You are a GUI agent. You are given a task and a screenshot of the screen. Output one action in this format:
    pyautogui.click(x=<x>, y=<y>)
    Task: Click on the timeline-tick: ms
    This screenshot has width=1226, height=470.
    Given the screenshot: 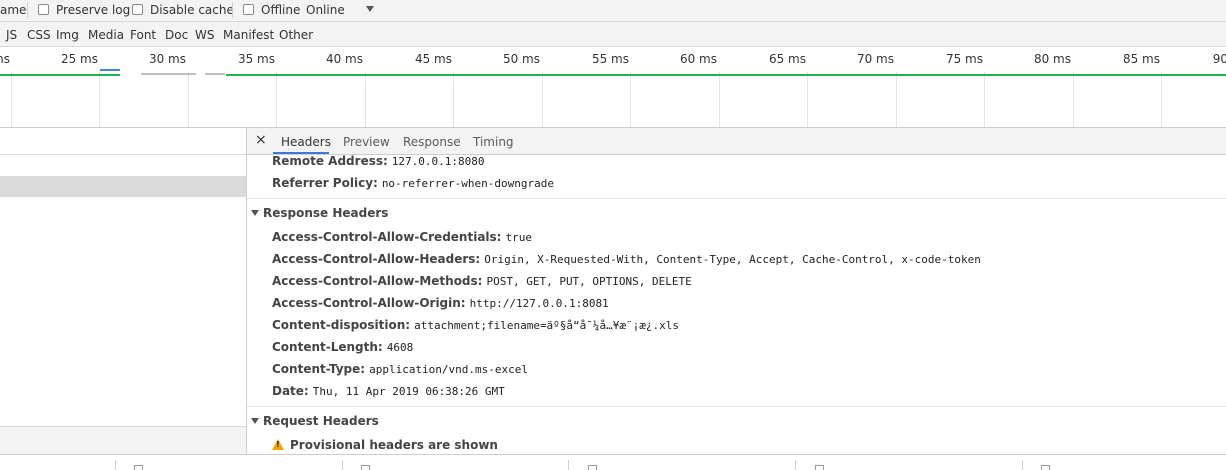 What is the action you would take?
    pyautogui.click(x=5, y=59)
    